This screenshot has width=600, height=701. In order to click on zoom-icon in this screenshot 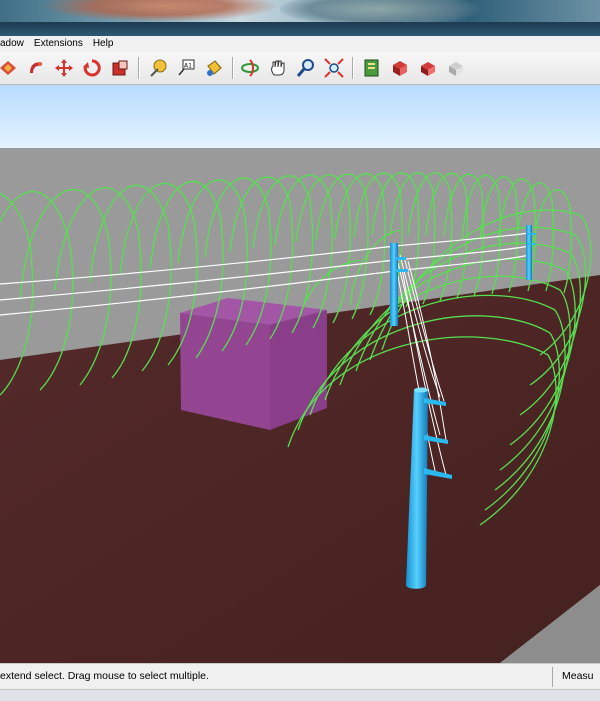, I will do `click(306, 68)`.